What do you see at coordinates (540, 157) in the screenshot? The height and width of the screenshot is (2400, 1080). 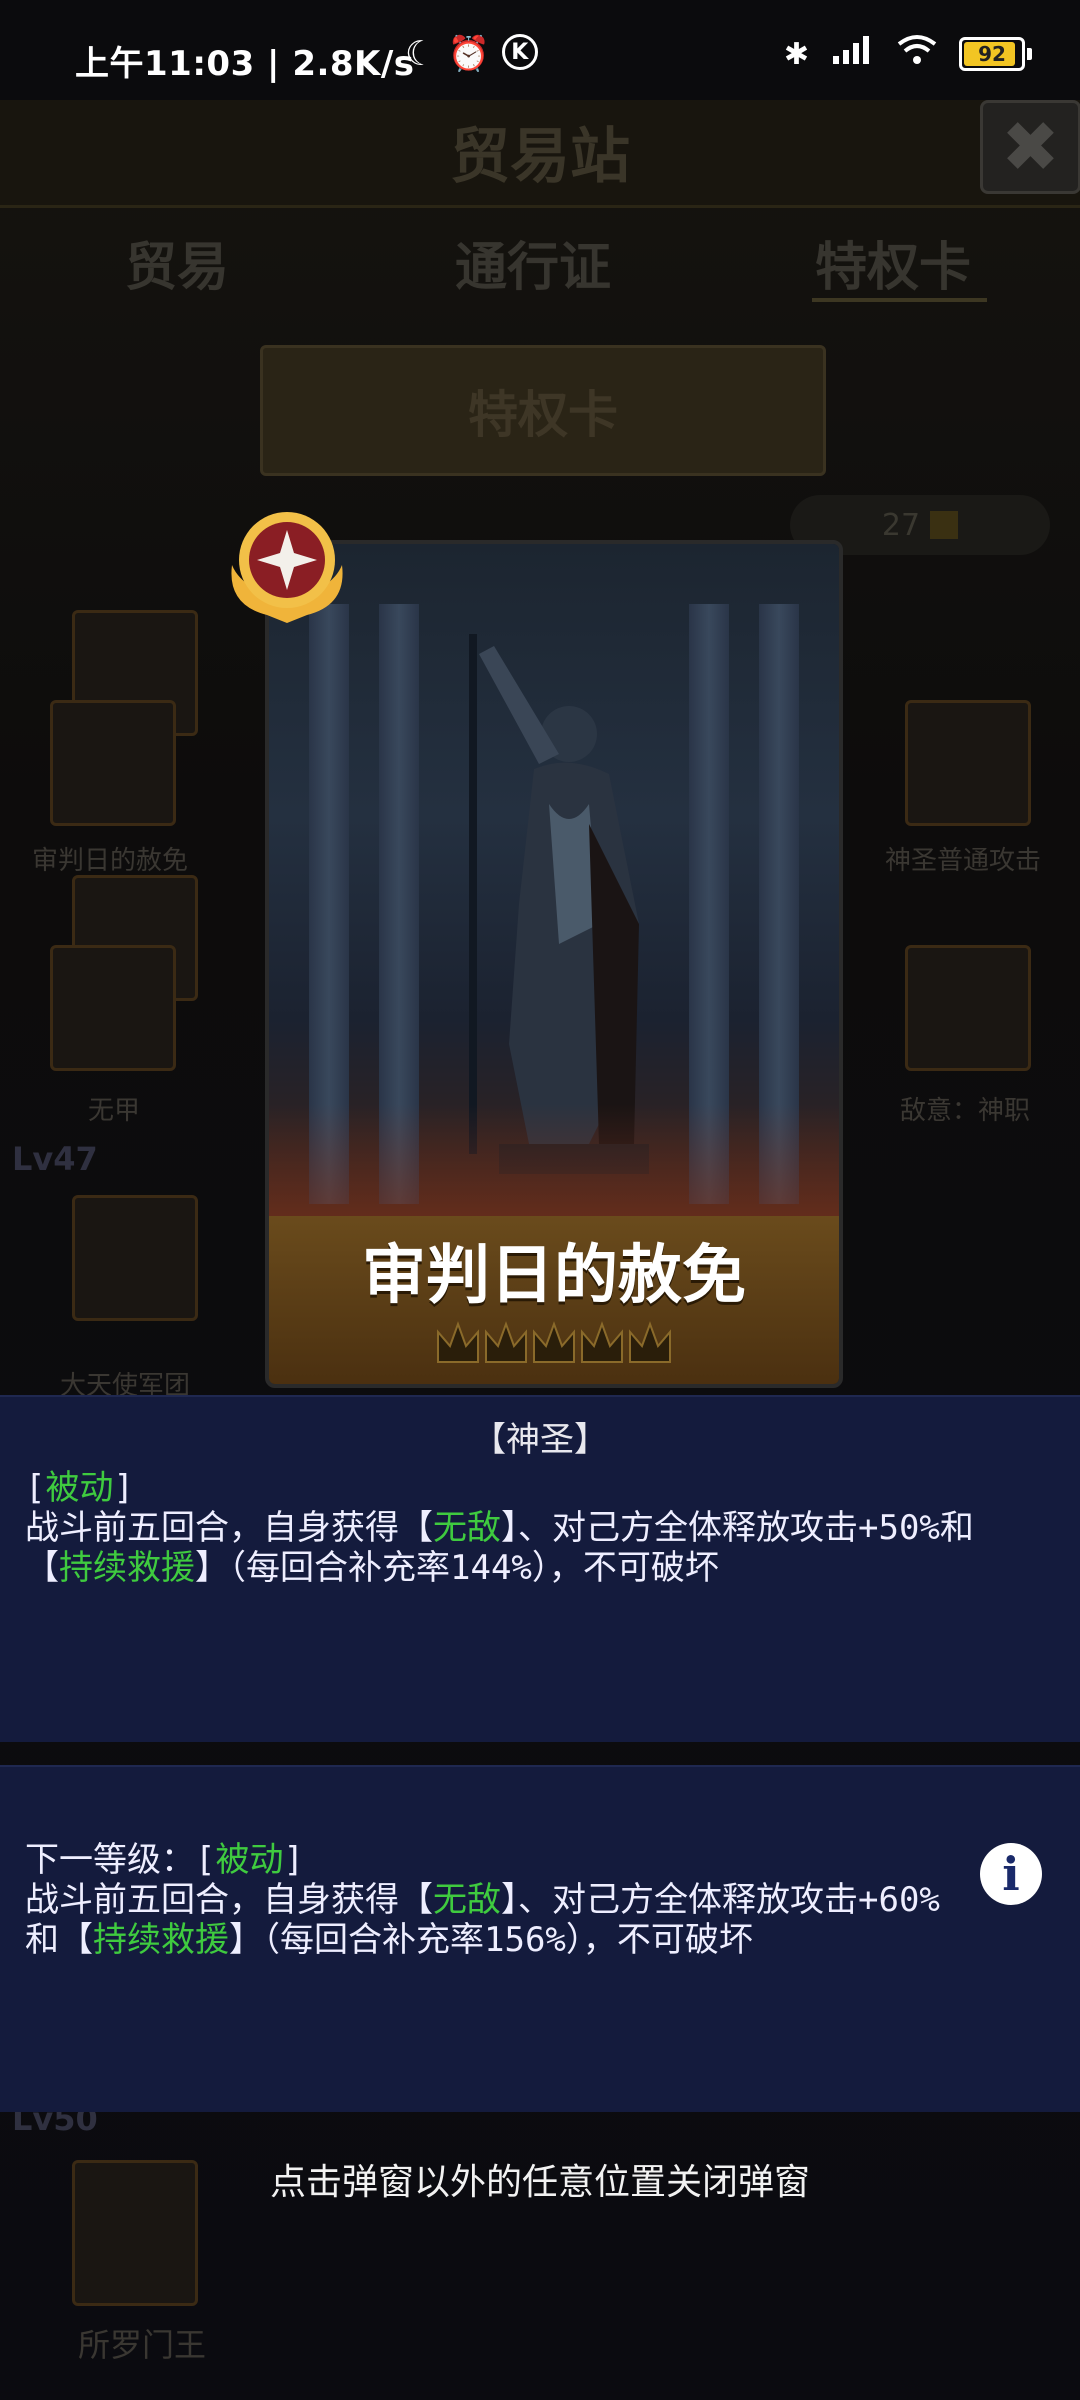 I see `page-title: 贸易站` at bounding box center [540, 157].